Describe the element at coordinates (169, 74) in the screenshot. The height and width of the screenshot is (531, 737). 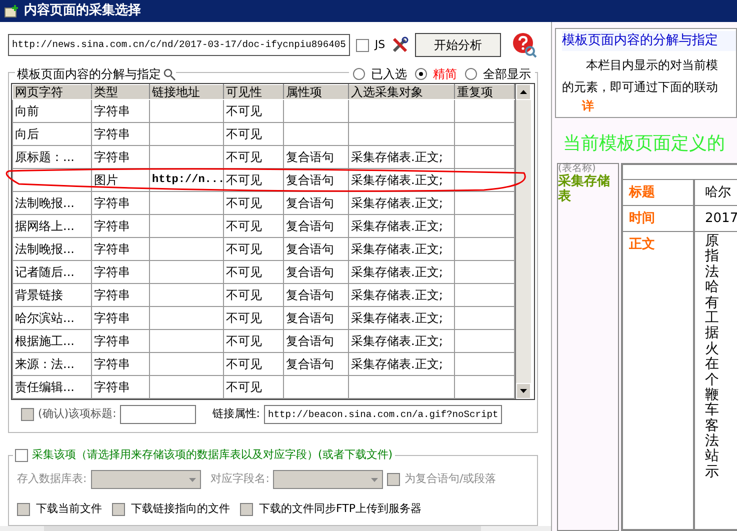
I see `search-icon` at that location.